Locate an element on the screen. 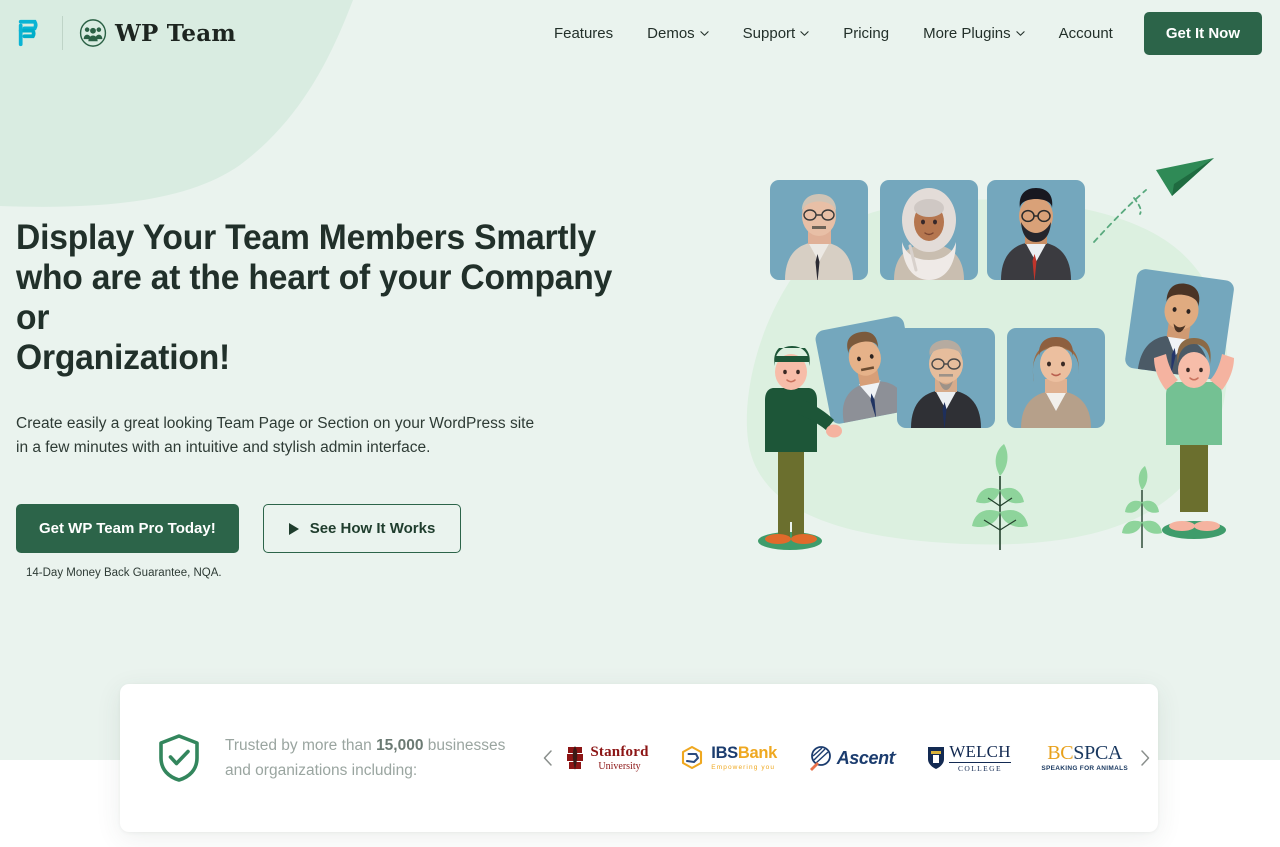 The height and width of the screenshot is (847, 1280). nav-label: Features is located at coordinates (583, 33).